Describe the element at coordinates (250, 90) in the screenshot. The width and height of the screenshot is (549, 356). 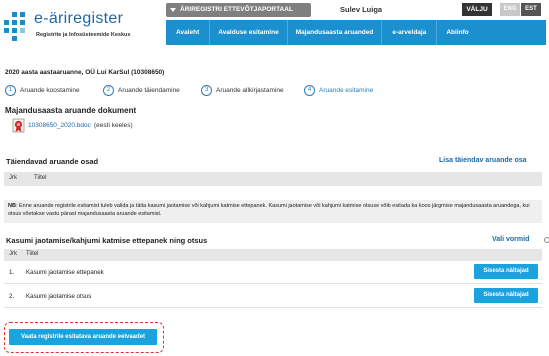
I see `step-label: Aruande allkirjastamine` at that location.